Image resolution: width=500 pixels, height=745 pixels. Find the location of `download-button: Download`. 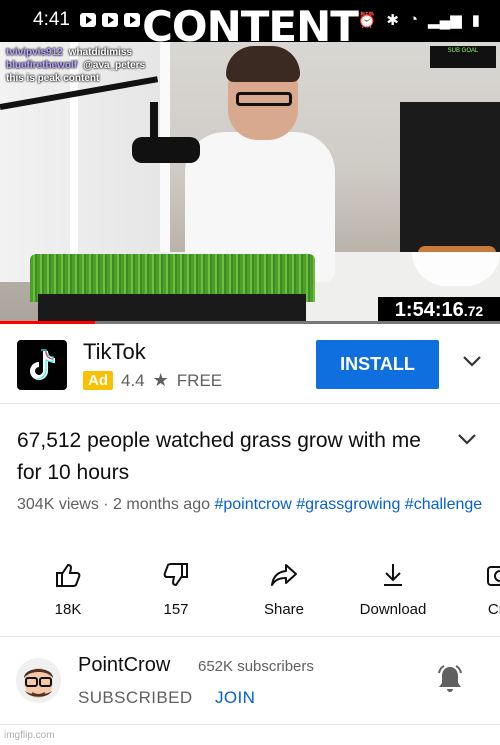

download-button: Download is located at coordinates (393, 589).